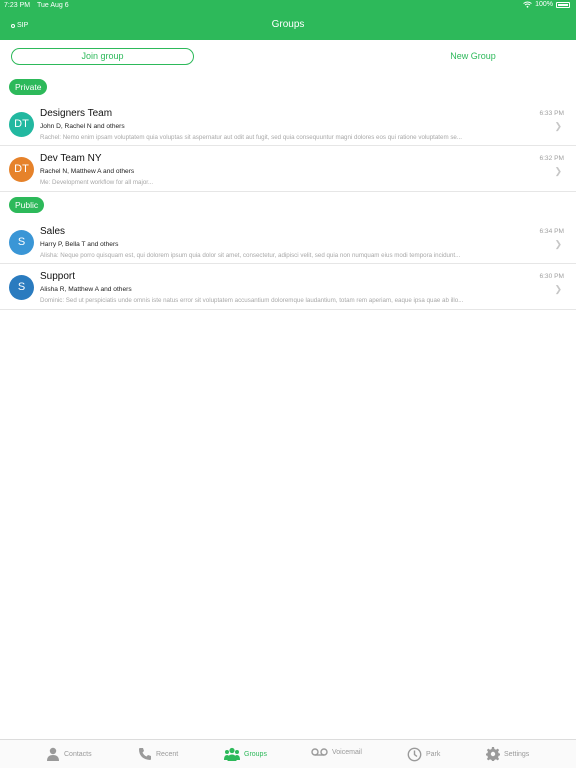 The width and height of the screenshot is (576, 768). Describe the element at coordinates (551, 231) in the screenshot. I see `last-message-time: 6:34 PM` at that location.